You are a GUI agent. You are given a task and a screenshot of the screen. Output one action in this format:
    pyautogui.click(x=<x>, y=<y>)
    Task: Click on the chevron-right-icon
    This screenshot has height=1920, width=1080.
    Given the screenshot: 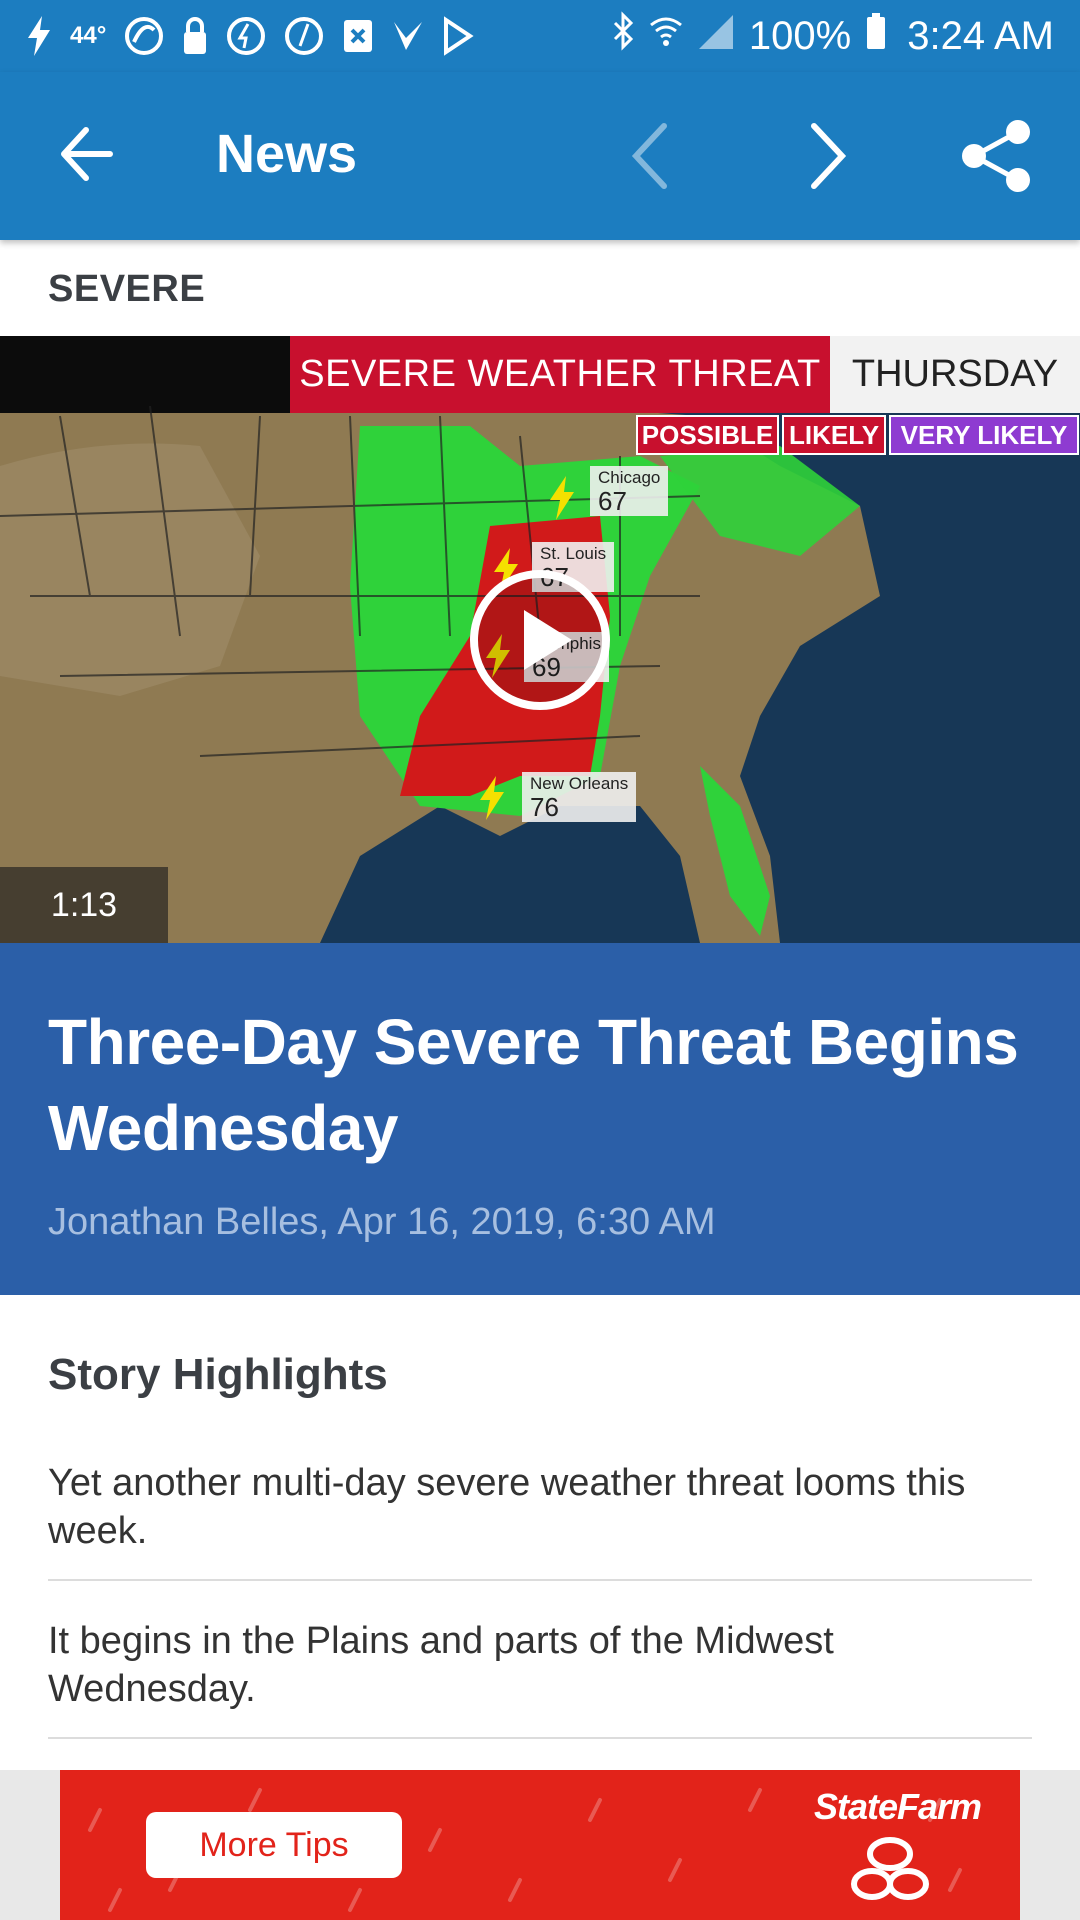 What is the action you would take?
    pyautogui.click(x=829, y=156)
    